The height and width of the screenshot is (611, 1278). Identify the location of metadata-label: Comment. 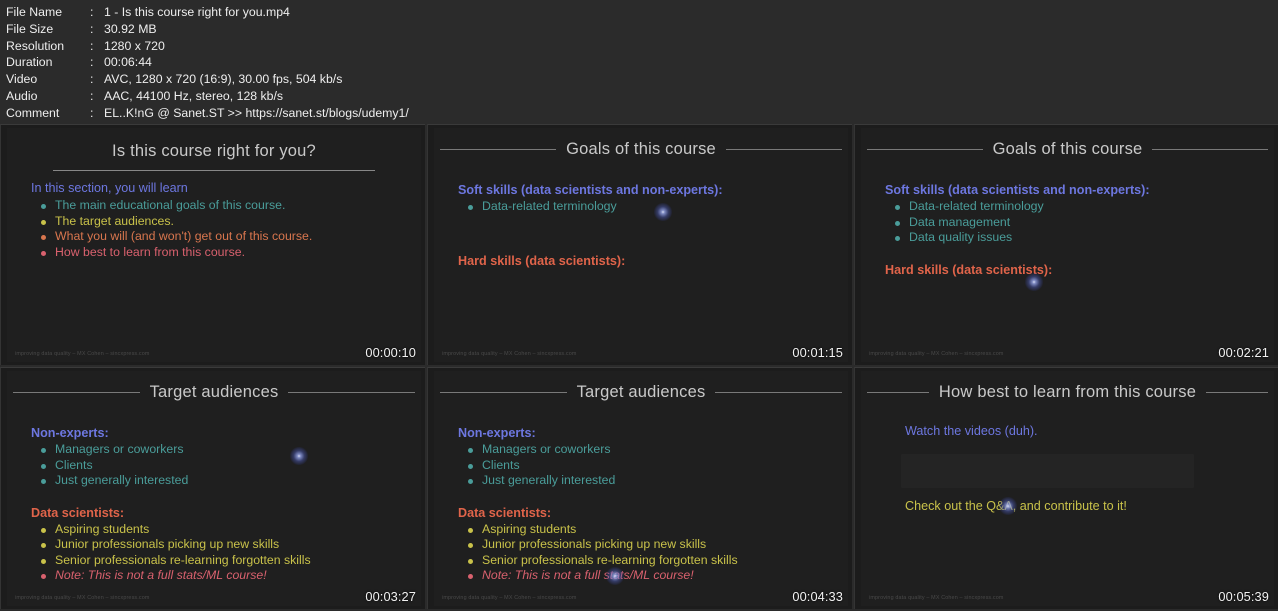
(33, 112).